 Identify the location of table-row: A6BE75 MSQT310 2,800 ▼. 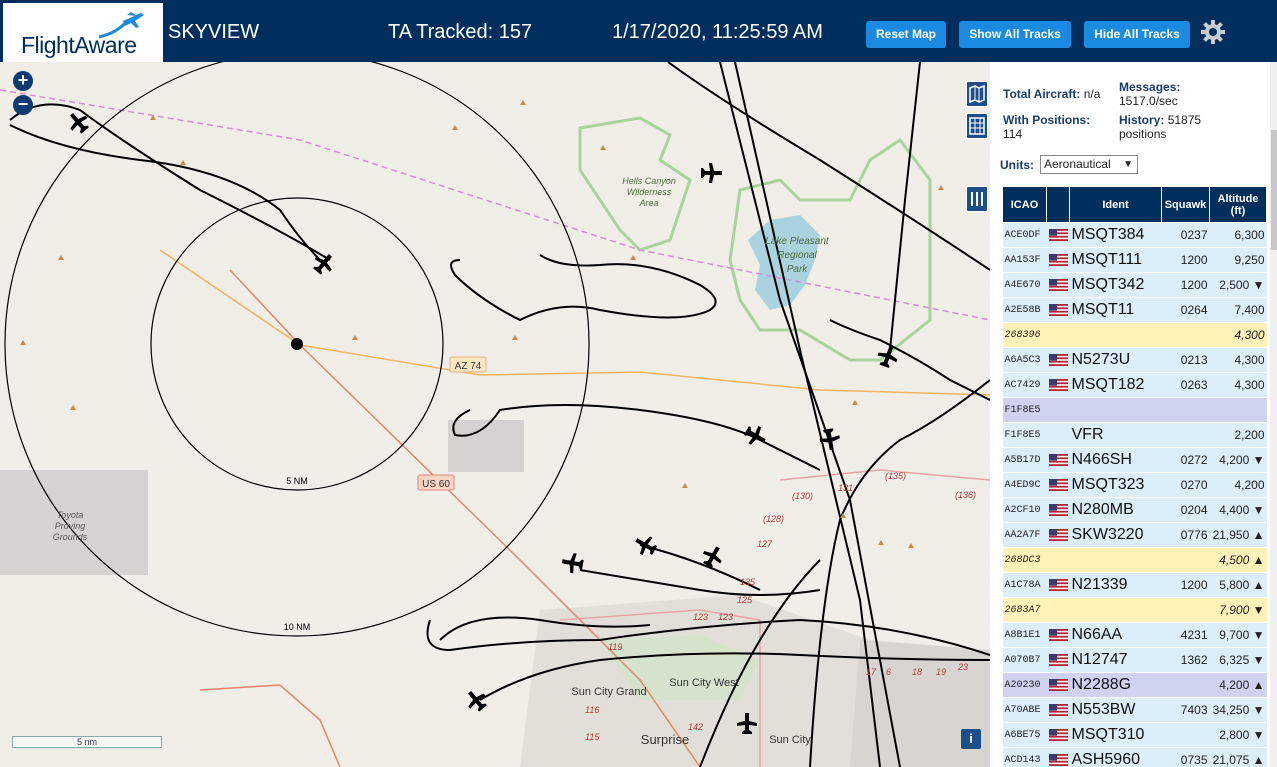
(1134, 735).